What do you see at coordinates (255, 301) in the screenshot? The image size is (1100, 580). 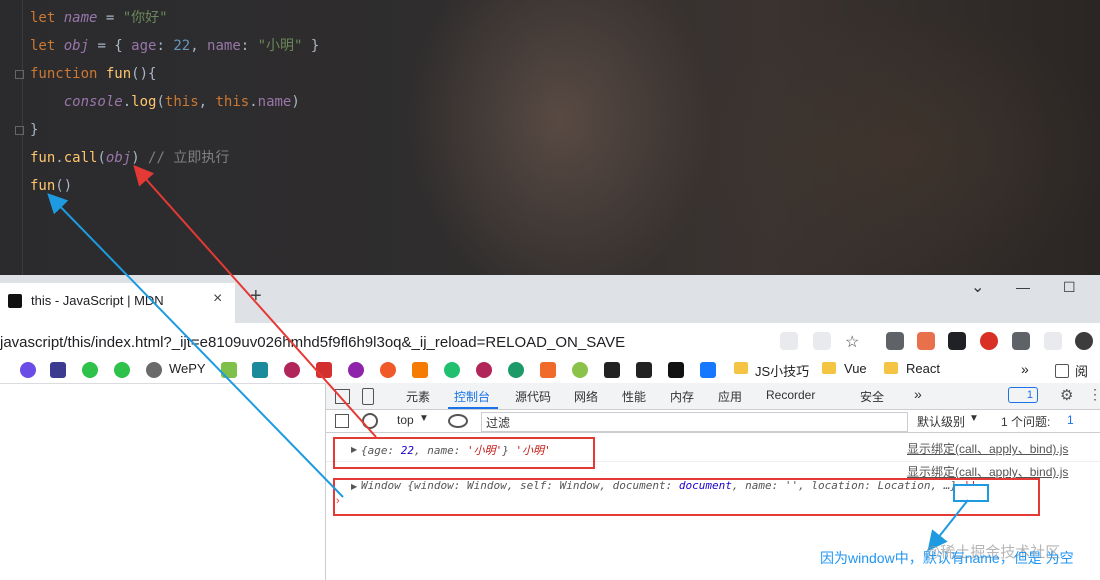 I see `red-arrow` at bounding box center [255, 301].